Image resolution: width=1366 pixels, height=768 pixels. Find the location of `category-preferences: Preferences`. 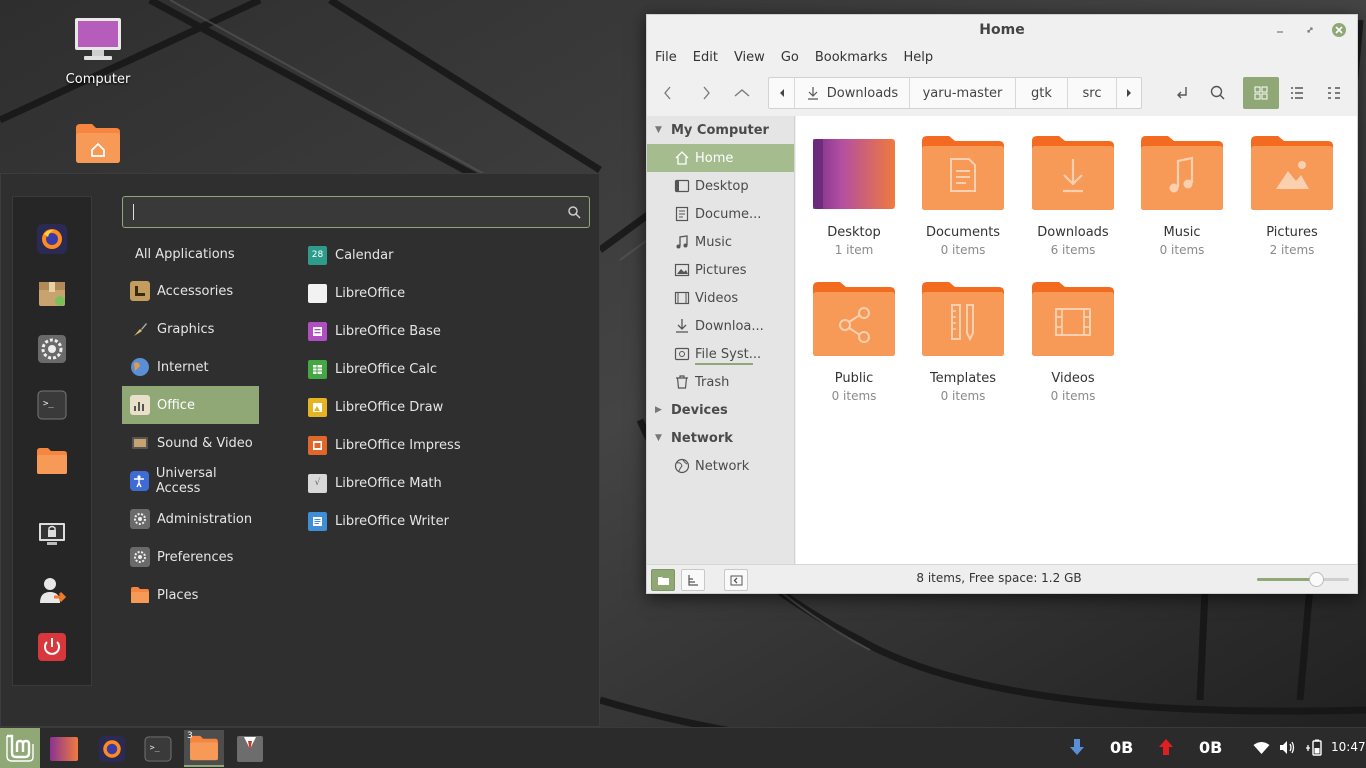

category-preferences: Preferences is located at coordinates (190, 557).